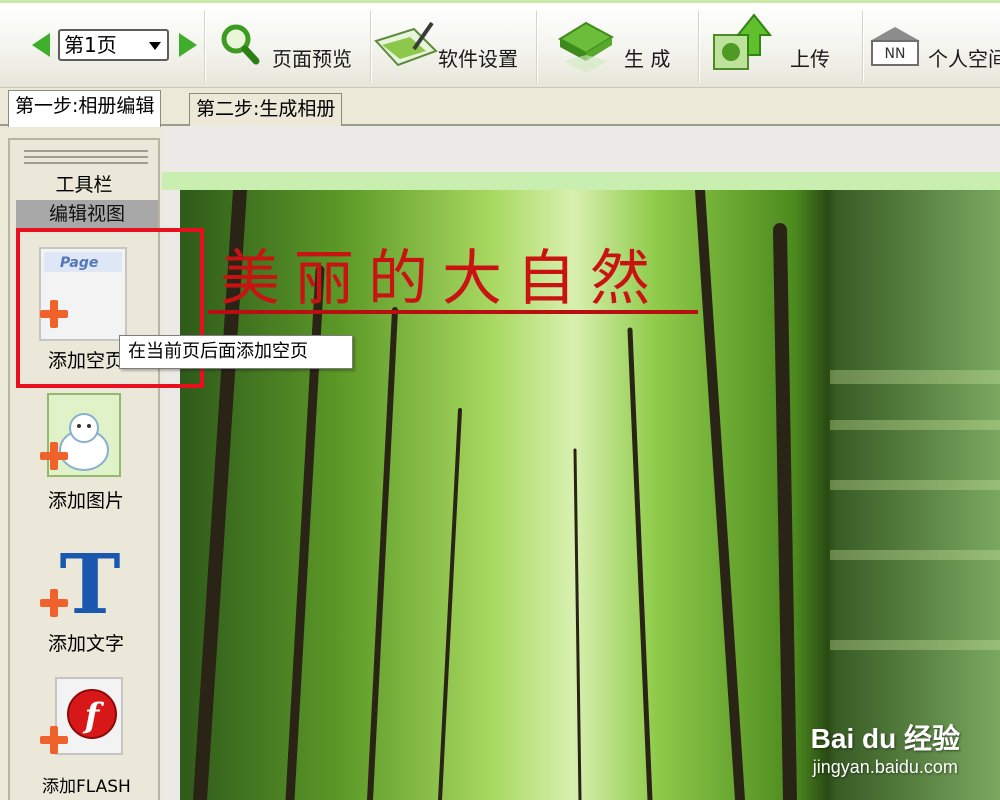 This screenshot has height=800, width=1000. I want to click on tab-album-edit: 第一步:相册编辑, so click(85, 108).